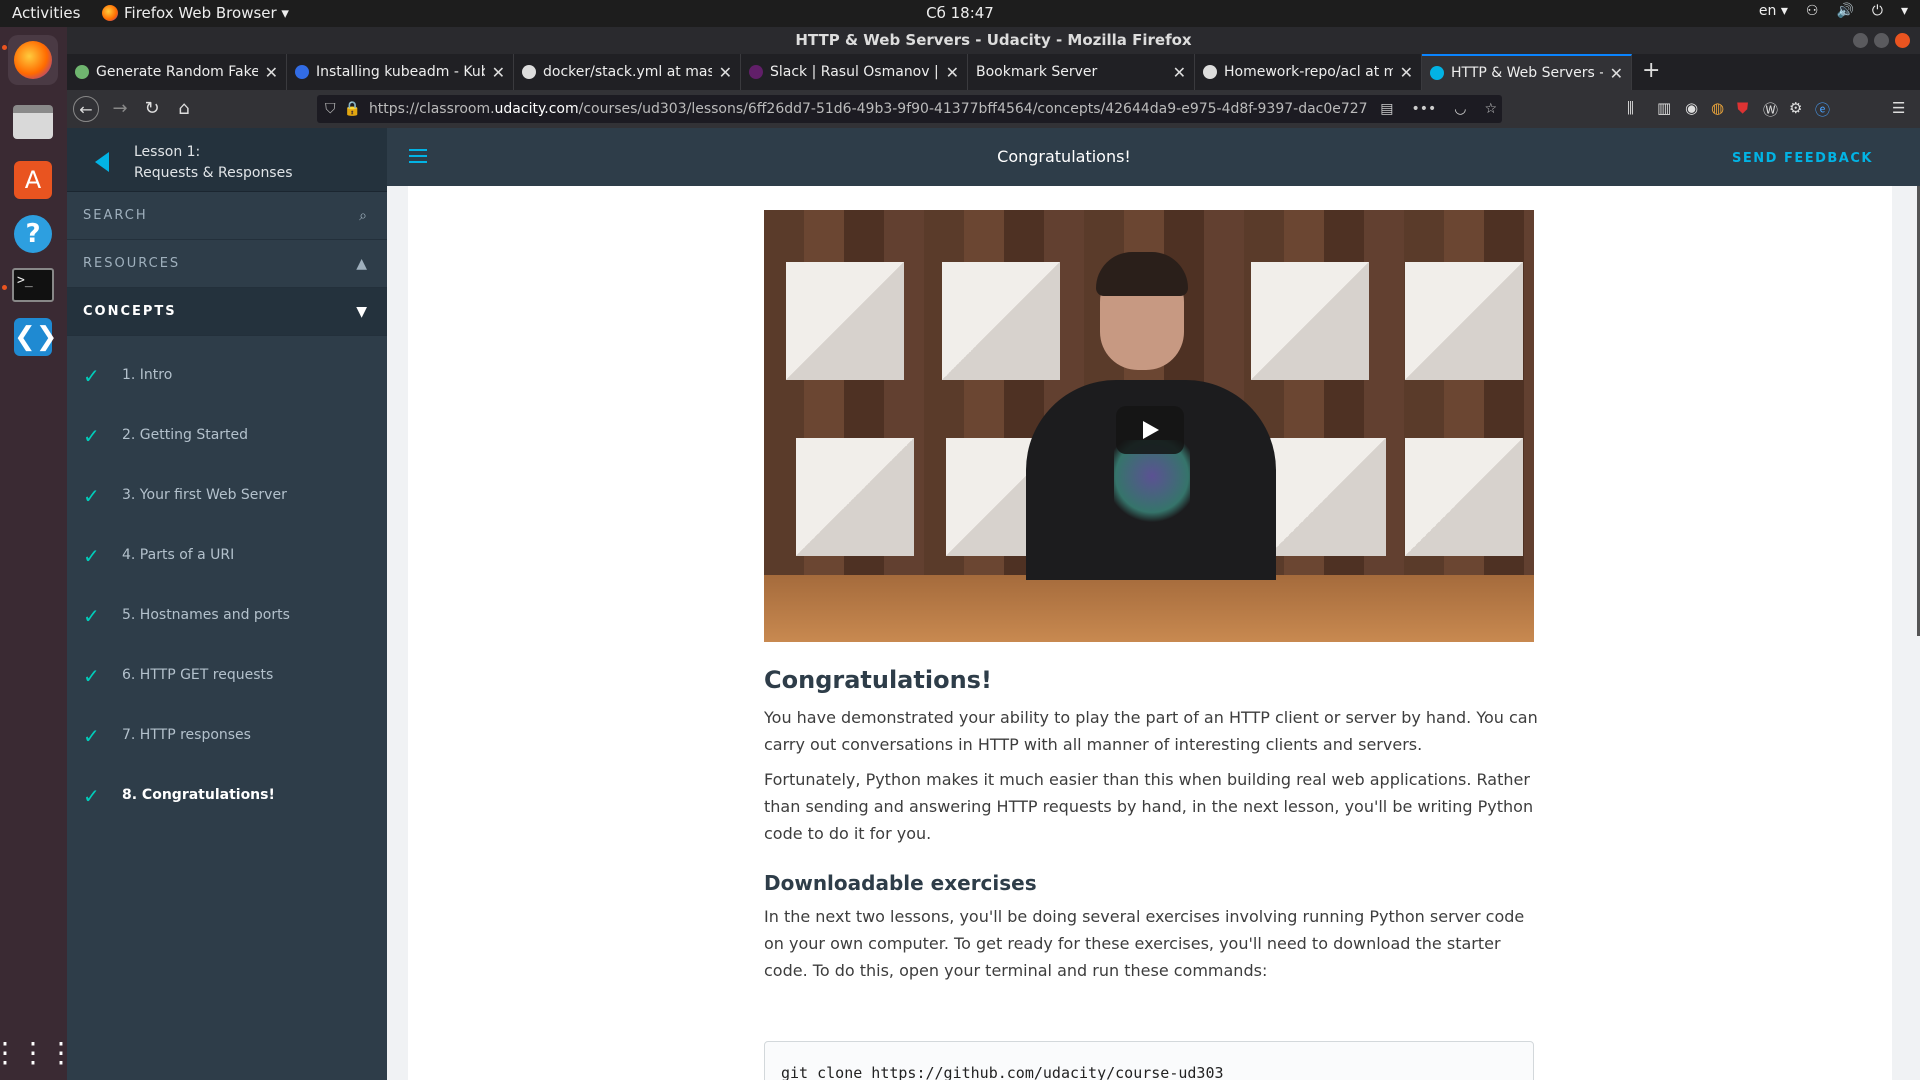 This screenshot has height=1080, width=1920. Describe the element at coordinates (198, 675) in the screenshot. I see `concept-label: 6. HTTP GET requests` at that location.